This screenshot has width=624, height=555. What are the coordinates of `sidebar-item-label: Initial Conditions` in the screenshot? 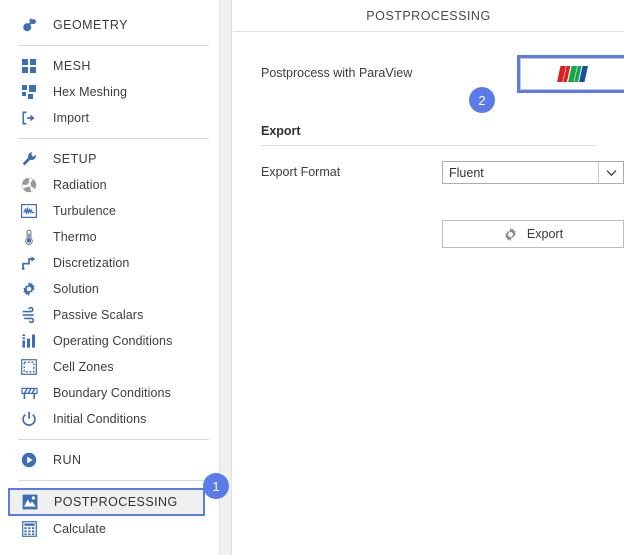 It's located at (100, 419).